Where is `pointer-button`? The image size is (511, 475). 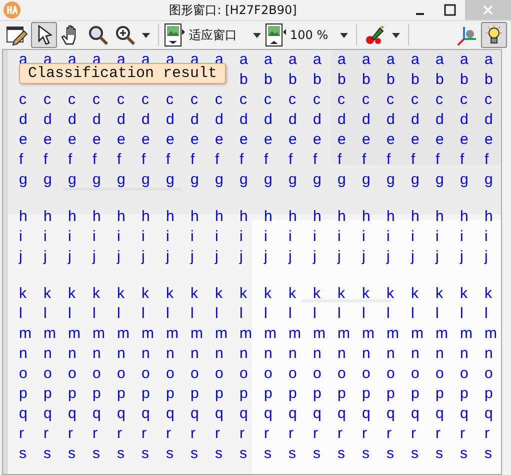 pointer-button is located at coordinates (44, 35).